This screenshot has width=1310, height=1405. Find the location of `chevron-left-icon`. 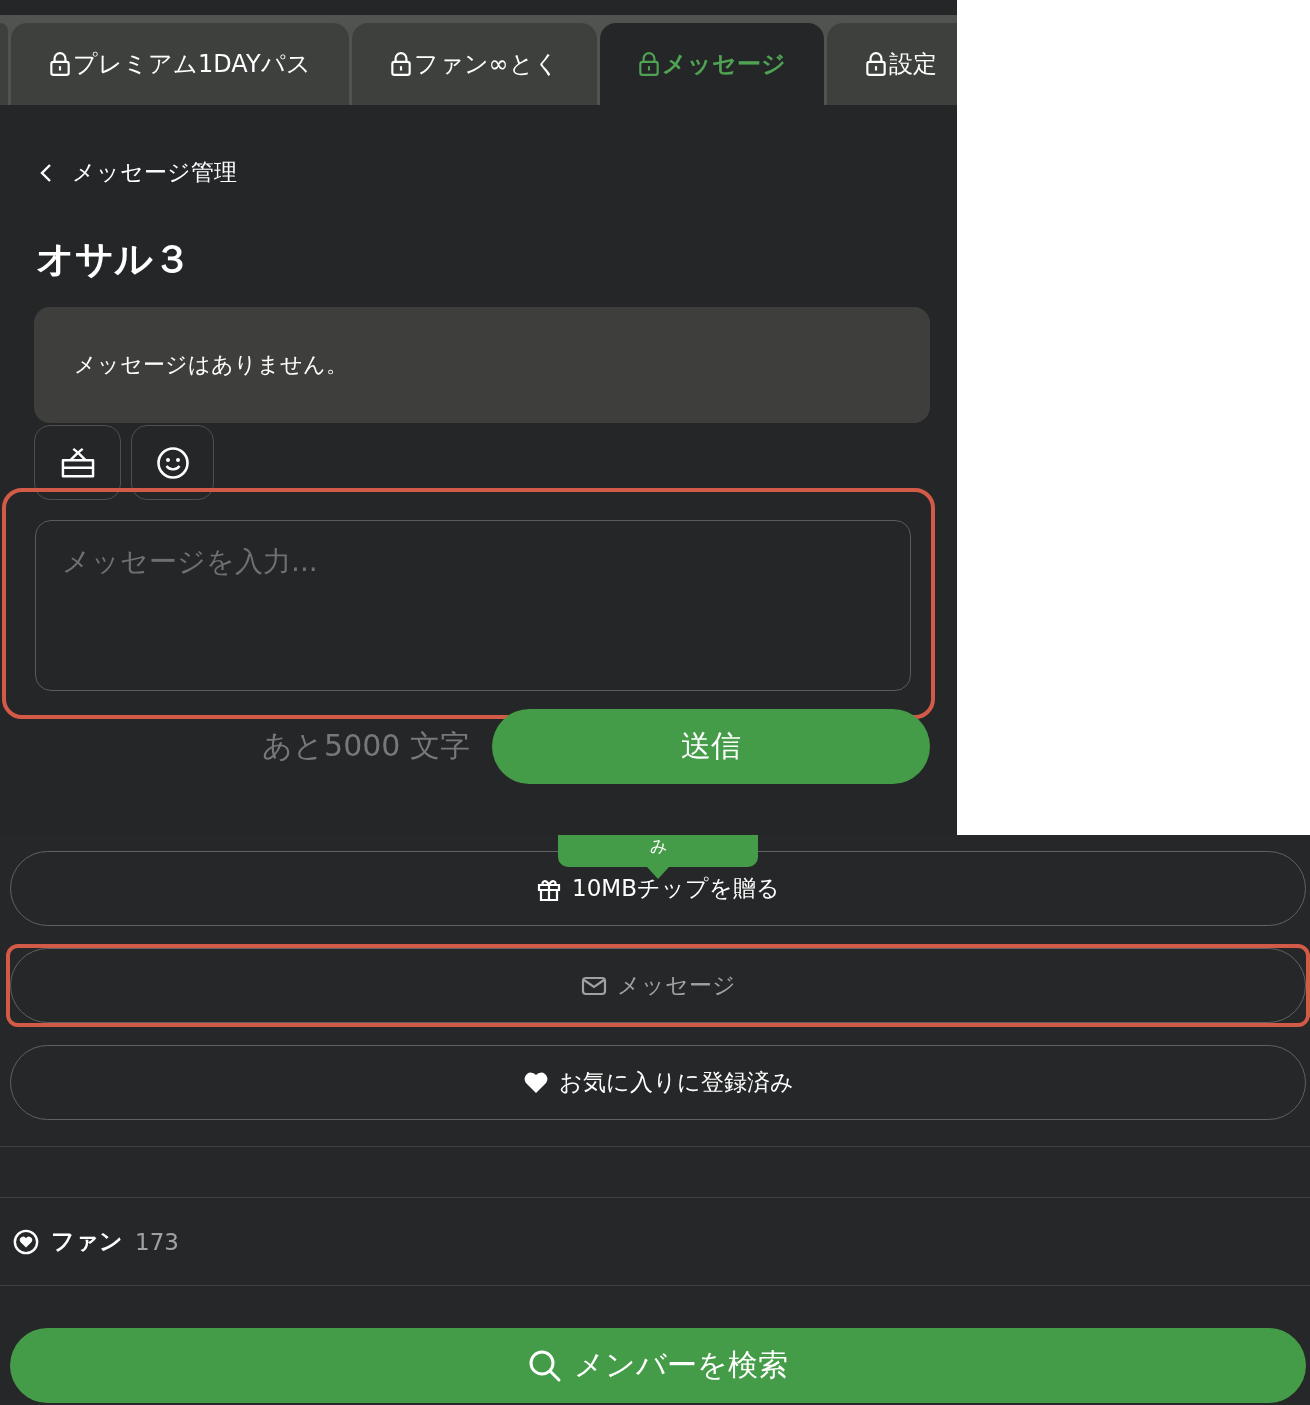

chevron-left-icon is located at coordinates (46, 172).